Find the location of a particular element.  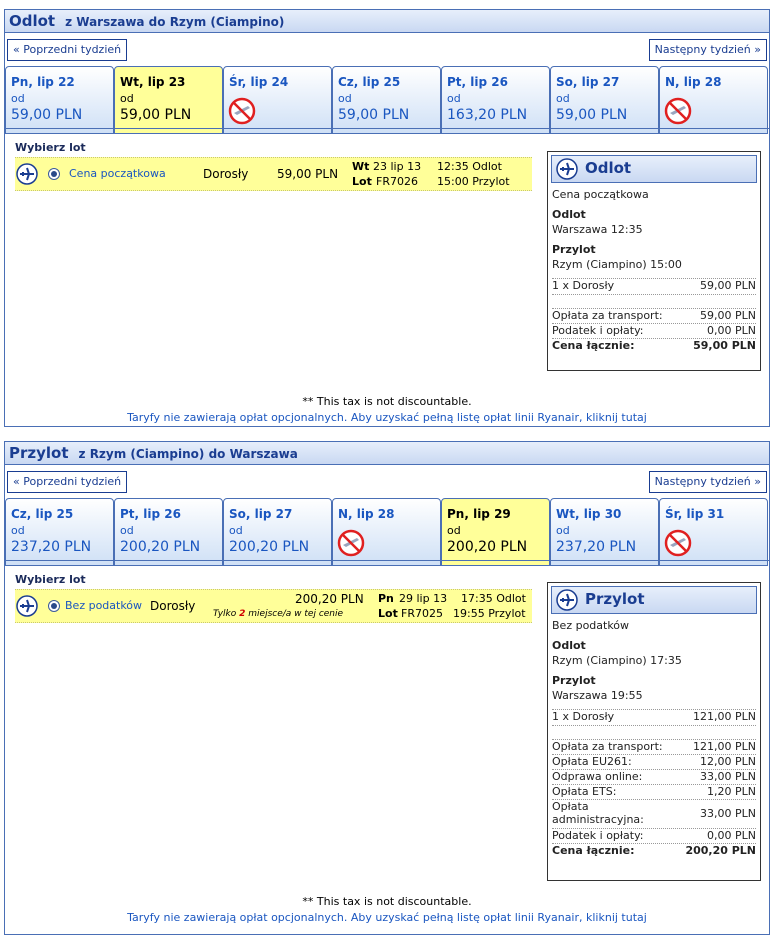

outbound-day-6: N, lip 28 is located at coordinates (713, 100).